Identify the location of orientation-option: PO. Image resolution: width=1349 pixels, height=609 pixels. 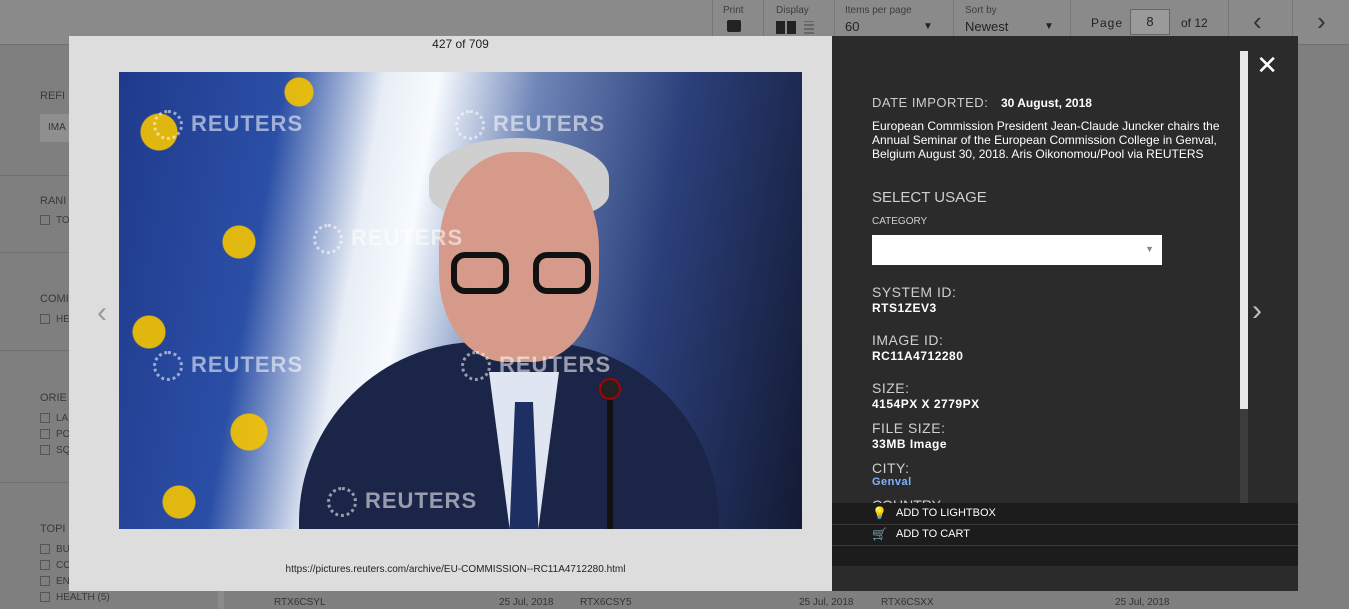
(55, 434).